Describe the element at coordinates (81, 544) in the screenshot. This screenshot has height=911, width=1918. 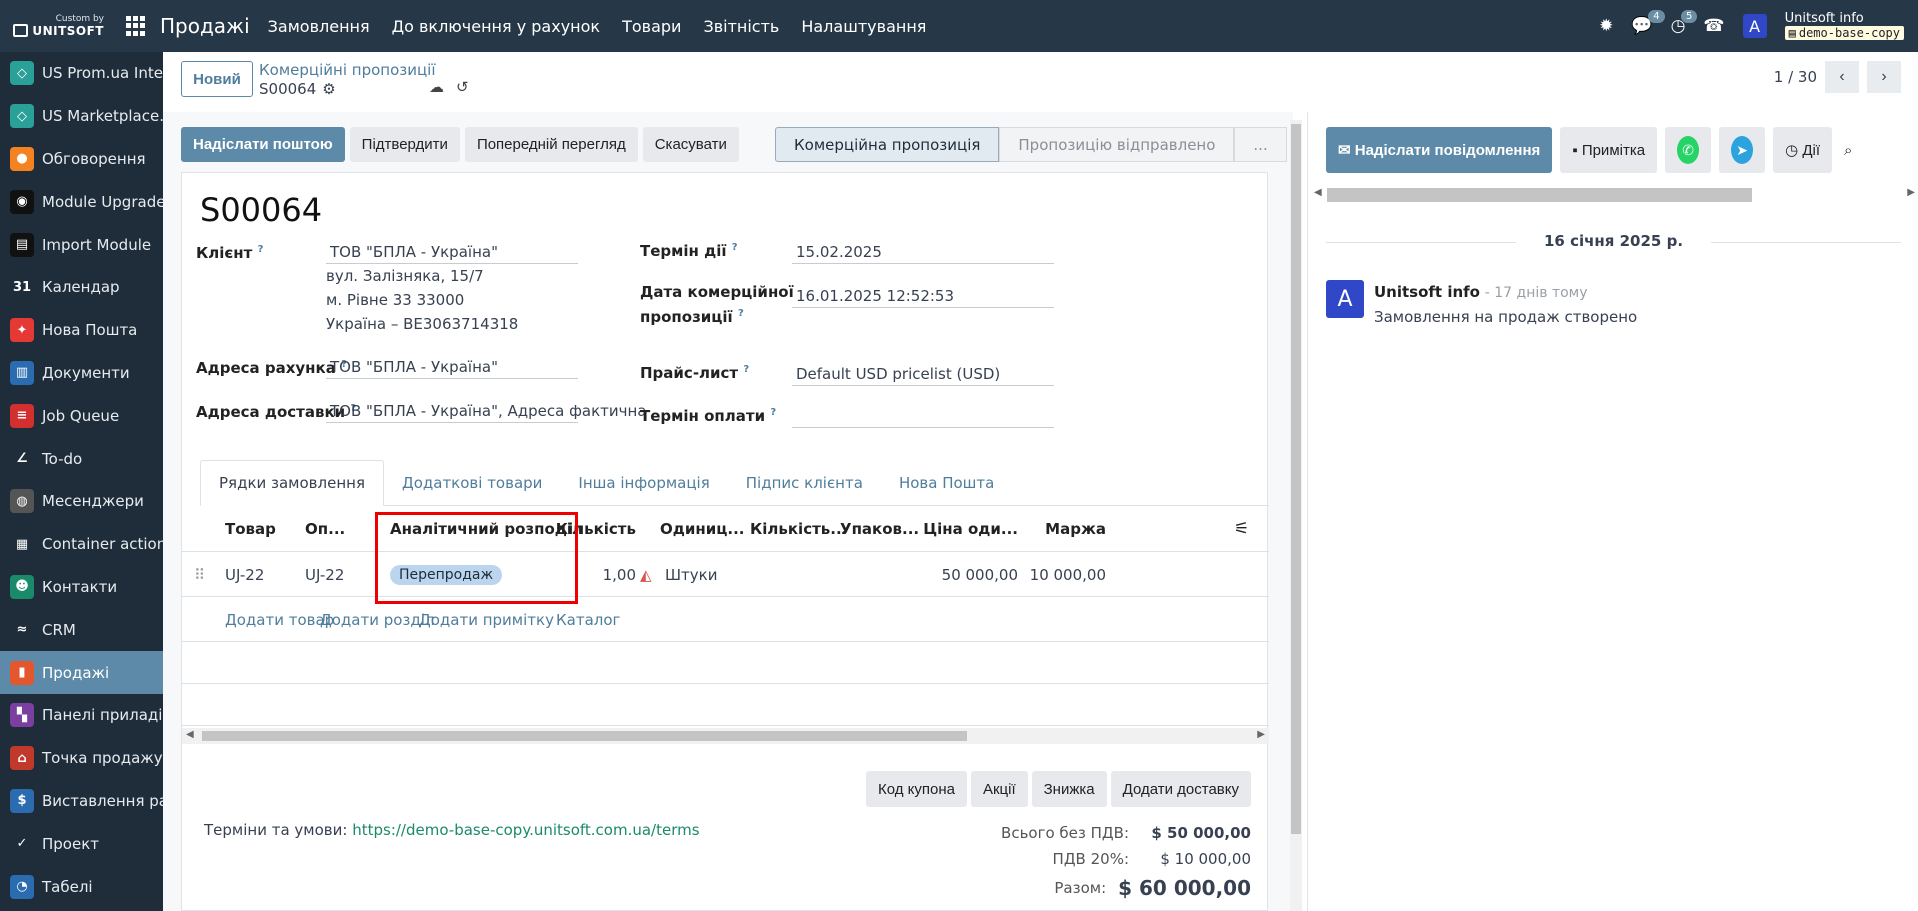
I see `sidebar-item: ▦ Container actions` at that location.